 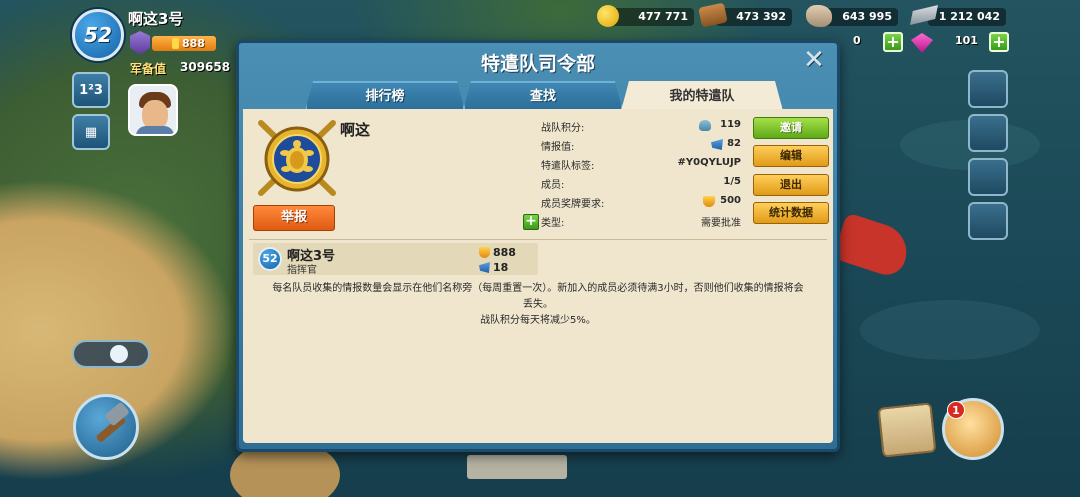 I want to click on tab-leaderboard: 排行榜, so click(x=385, y=96).